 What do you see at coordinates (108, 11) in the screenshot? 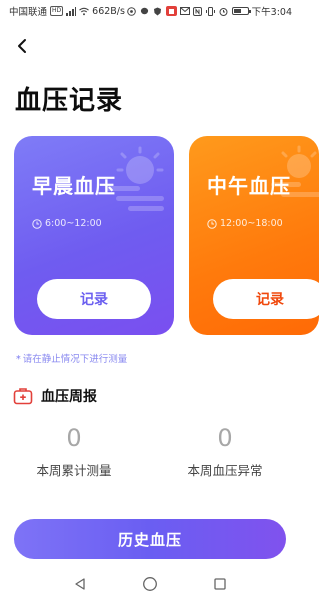
I see `net-speed: 662B/s` at bounding box center [108, 11].